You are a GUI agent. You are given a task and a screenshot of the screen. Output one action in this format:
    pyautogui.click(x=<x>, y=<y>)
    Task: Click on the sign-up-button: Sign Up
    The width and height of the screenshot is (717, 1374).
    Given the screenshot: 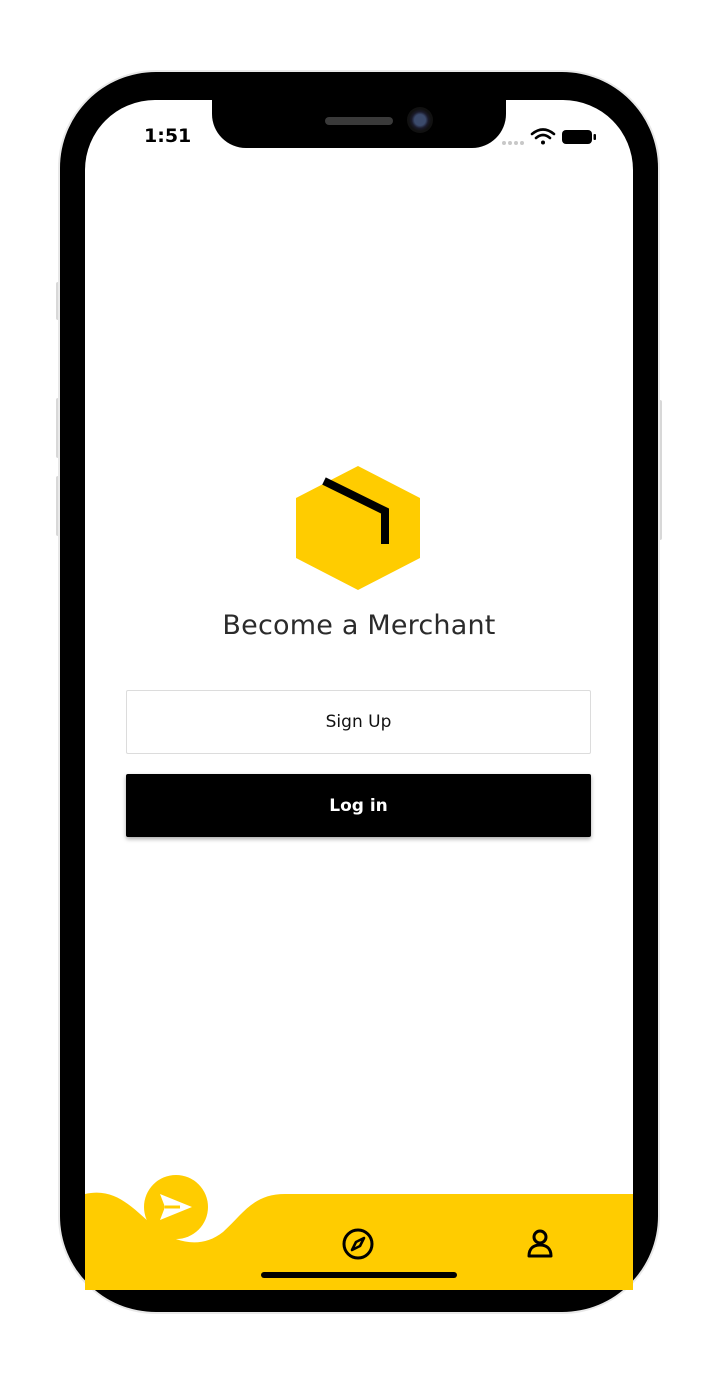 What is the action you would take?
    pyautogui.click(x=358, y=722)
    